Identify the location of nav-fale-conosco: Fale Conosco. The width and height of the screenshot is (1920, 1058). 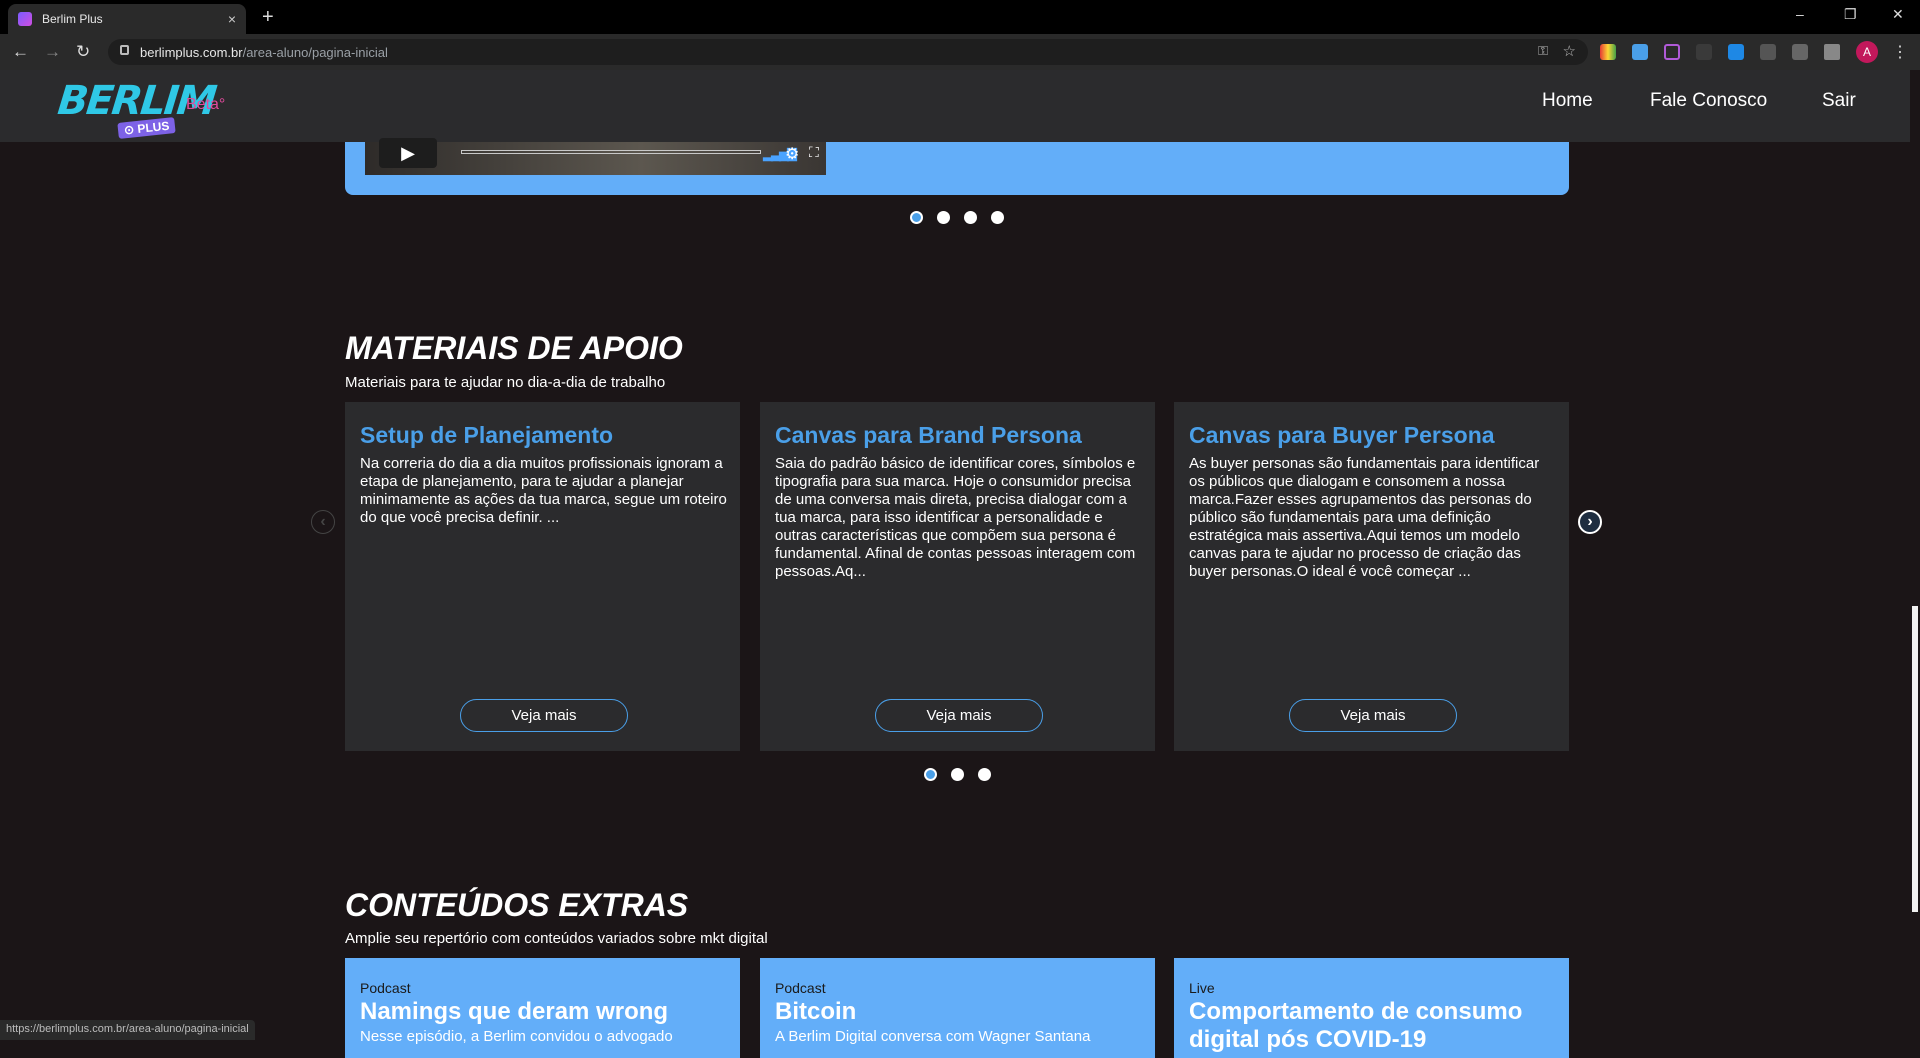
(1708, 101).